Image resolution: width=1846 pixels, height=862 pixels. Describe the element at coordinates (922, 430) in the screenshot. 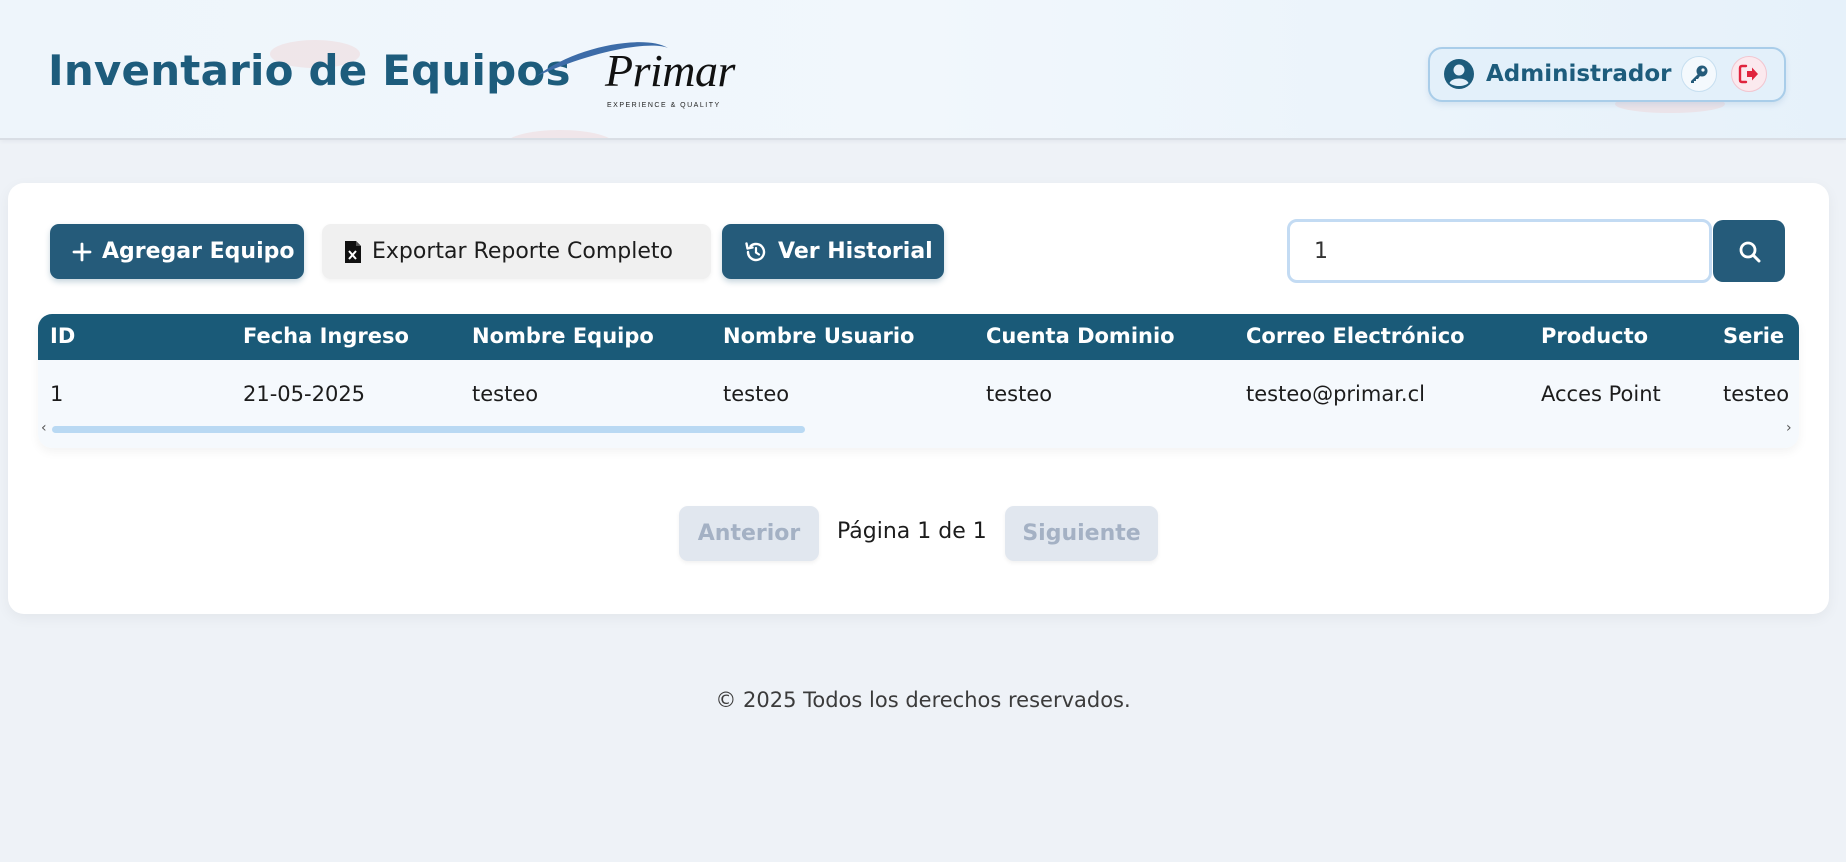

I see `horizontal-scrollbar` at that location.